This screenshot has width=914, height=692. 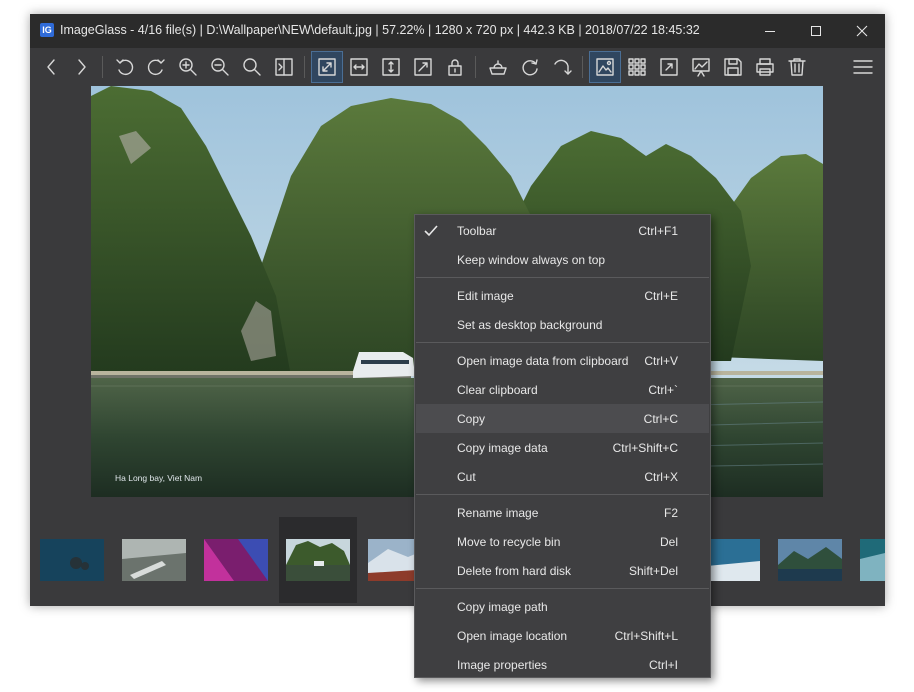 I want to click on slideshow-icon, so click(x=701, y=67).